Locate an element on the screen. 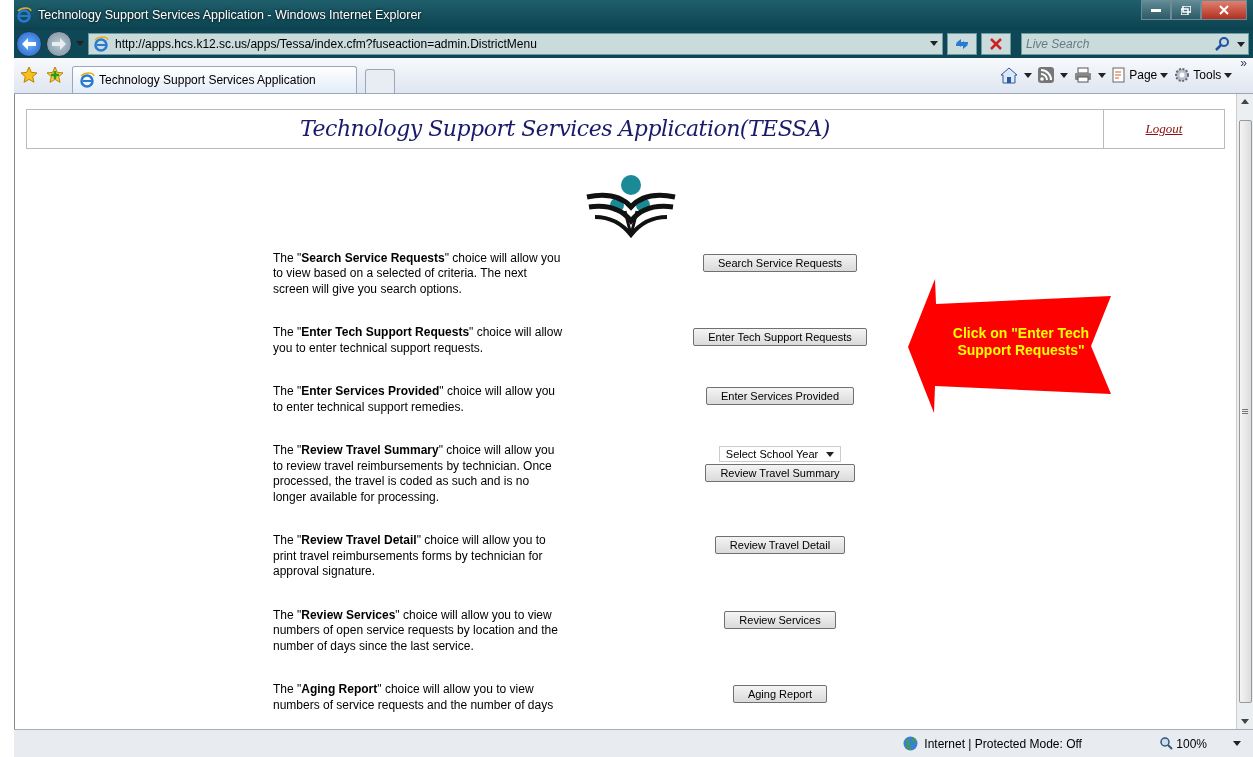 The image size is (1253, 757). page-title: Technology Support Services Application(TESSA) is located at coordinates (565, 128).